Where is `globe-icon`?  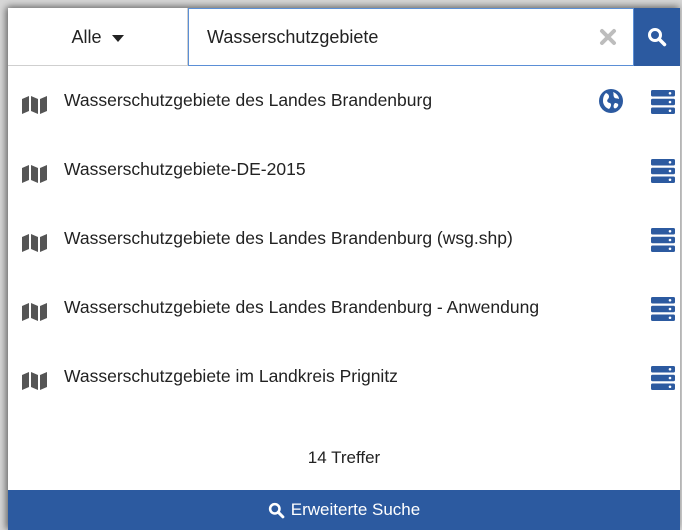
globe-icon is located at coordinates (611, 101).